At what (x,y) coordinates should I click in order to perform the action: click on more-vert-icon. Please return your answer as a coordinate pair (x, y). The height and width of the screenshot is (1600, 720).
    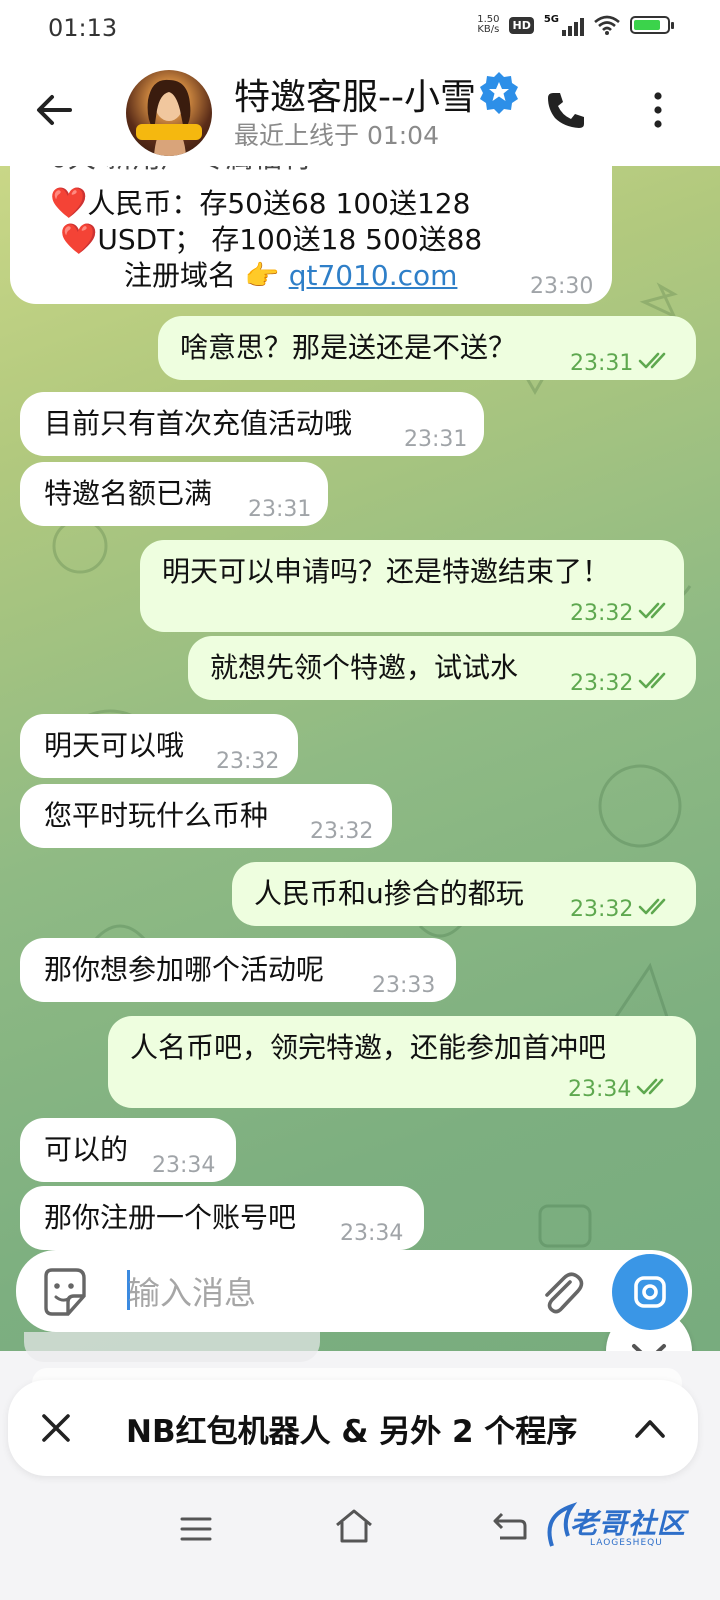
    Looking at the image, I should click on (658, 110).